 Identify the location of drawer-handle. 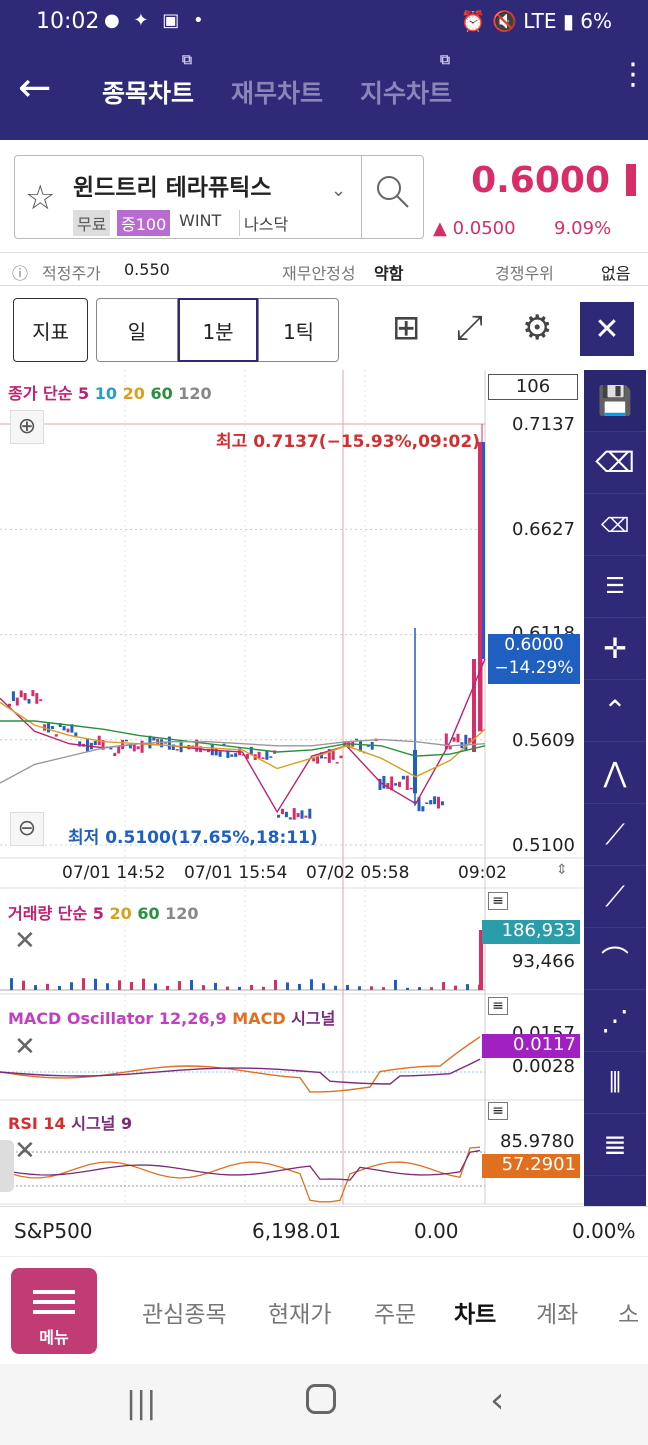
(7, 1166).